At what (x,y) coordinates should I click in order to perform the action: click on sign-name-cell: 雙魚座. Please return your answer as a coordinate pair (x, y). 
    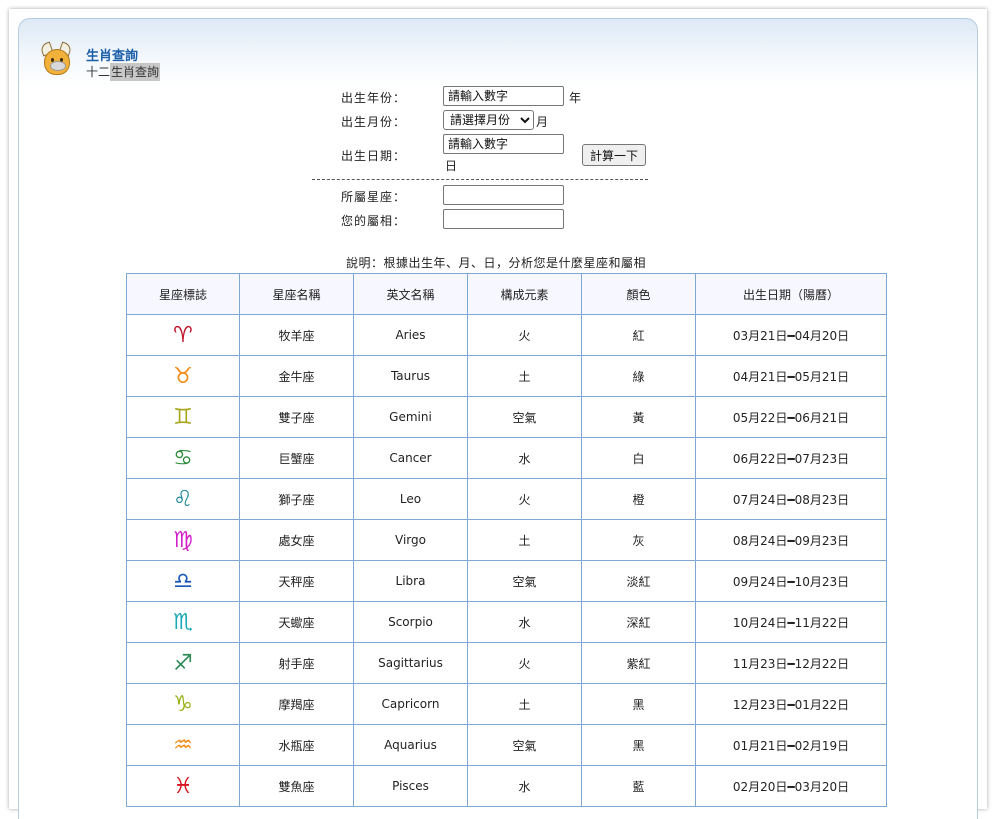
    Looking at the image, I should click on (296, 786).